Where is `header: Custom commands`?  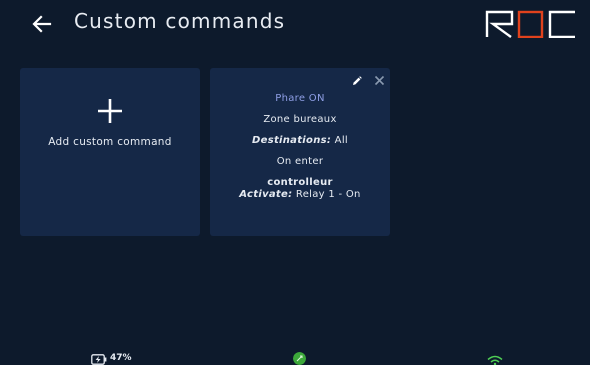 header: Custom commands is located at coordinates (295, 25).